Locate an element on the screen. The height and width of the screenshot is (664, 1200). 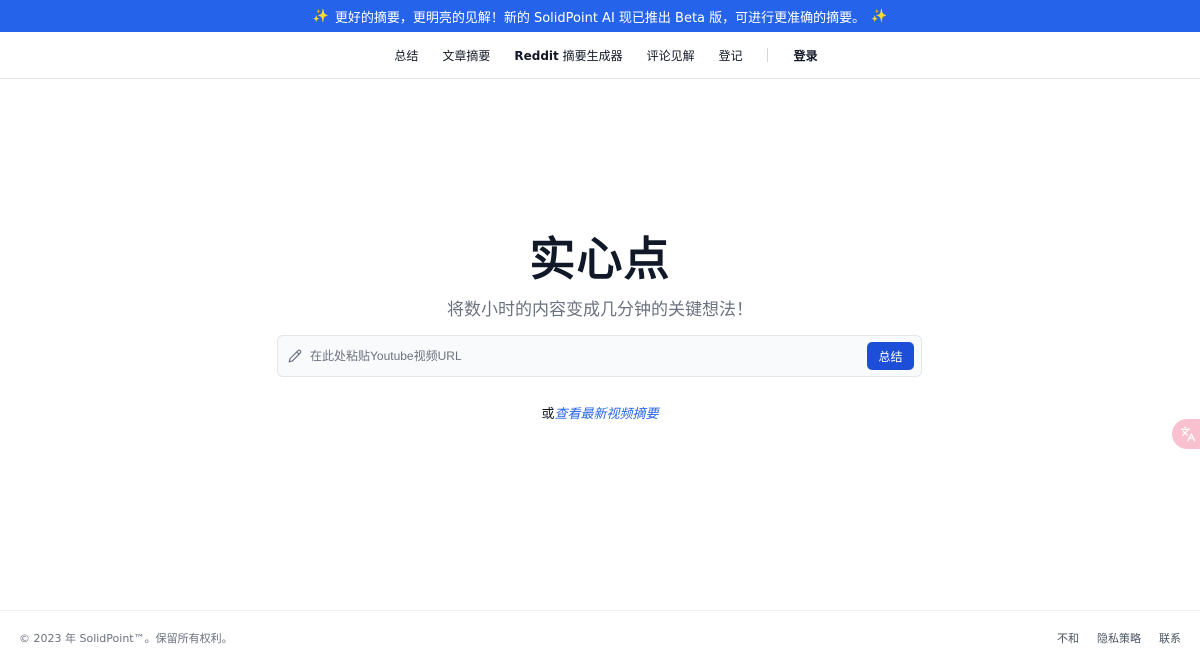
nav-item-reddit-suffix: 摘要生成器 is located at coordinates (590, 55).